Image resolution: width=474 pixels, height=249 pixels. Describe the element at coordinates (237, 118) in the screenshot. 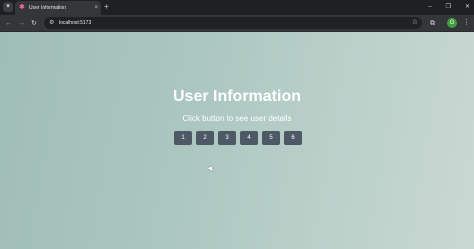

I see `page-subtitle: Click button to see user details` at that location.